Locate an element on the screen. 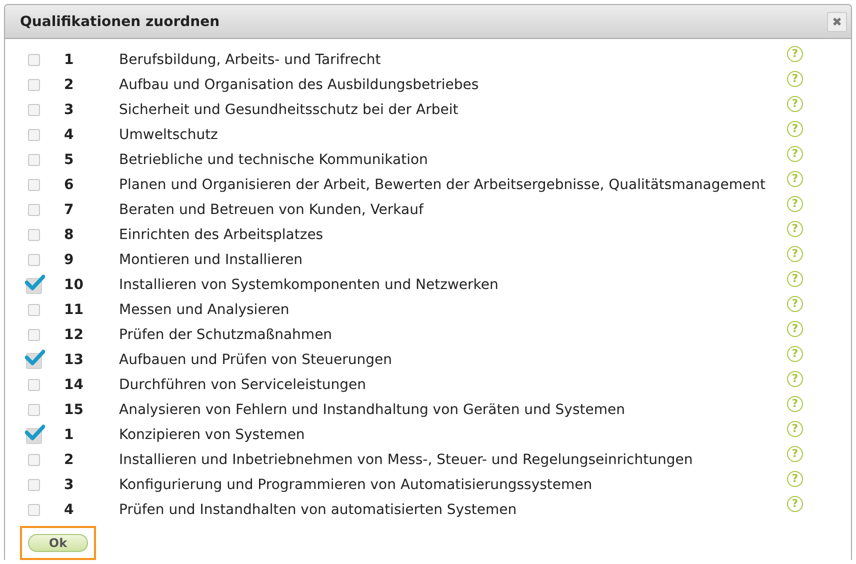 Image resolution: width=856 pixels, height=564 pixels. qualification-number: 14 is located at coordinates (73, 384).